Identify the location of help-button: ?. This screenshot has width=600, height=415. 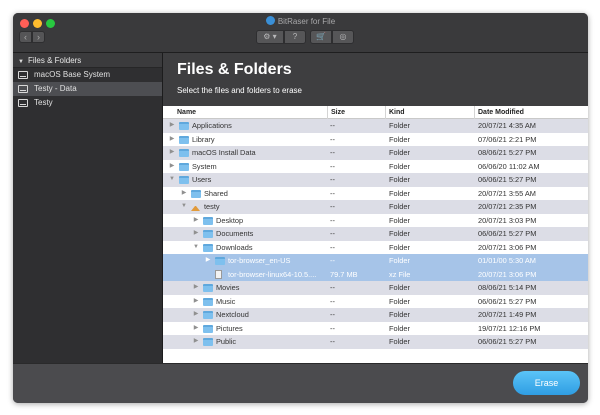
(295, 37).